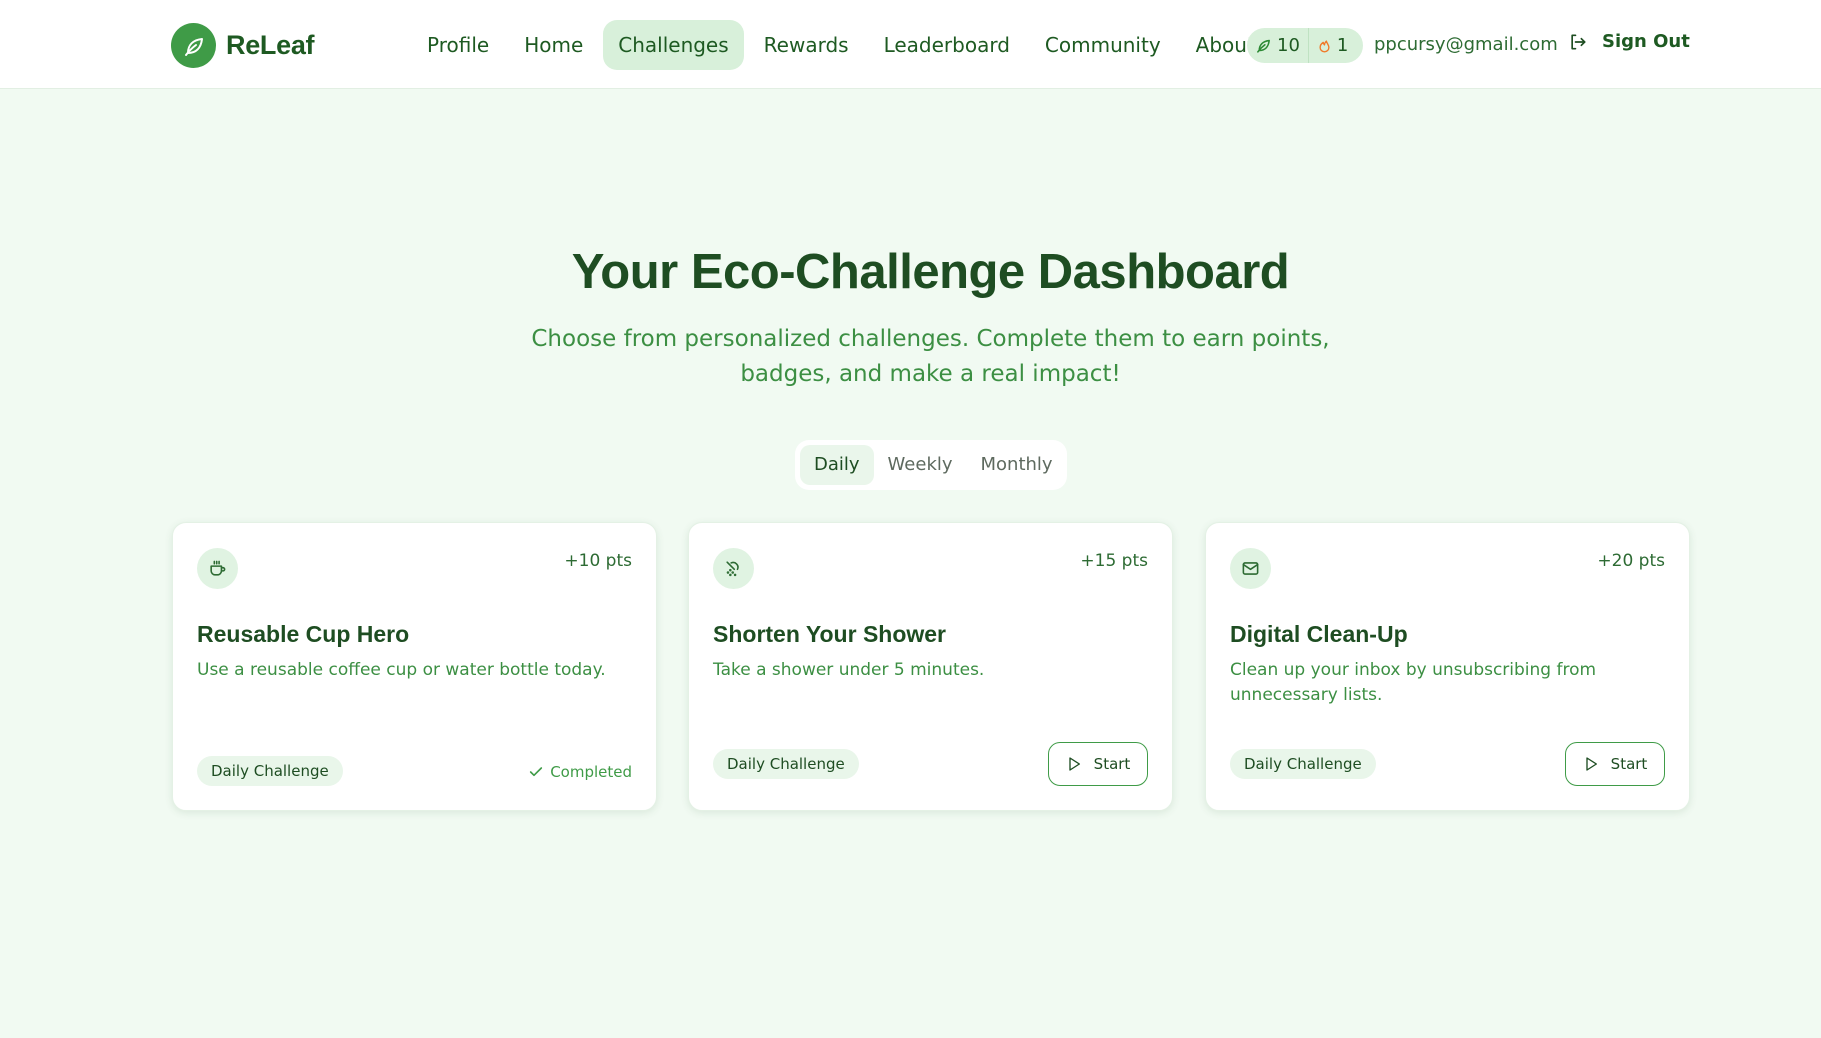  What do you see at coordinates (1250, 568) in the screenshot?
I see `mail-icon` at bounding box center [1250, 568].